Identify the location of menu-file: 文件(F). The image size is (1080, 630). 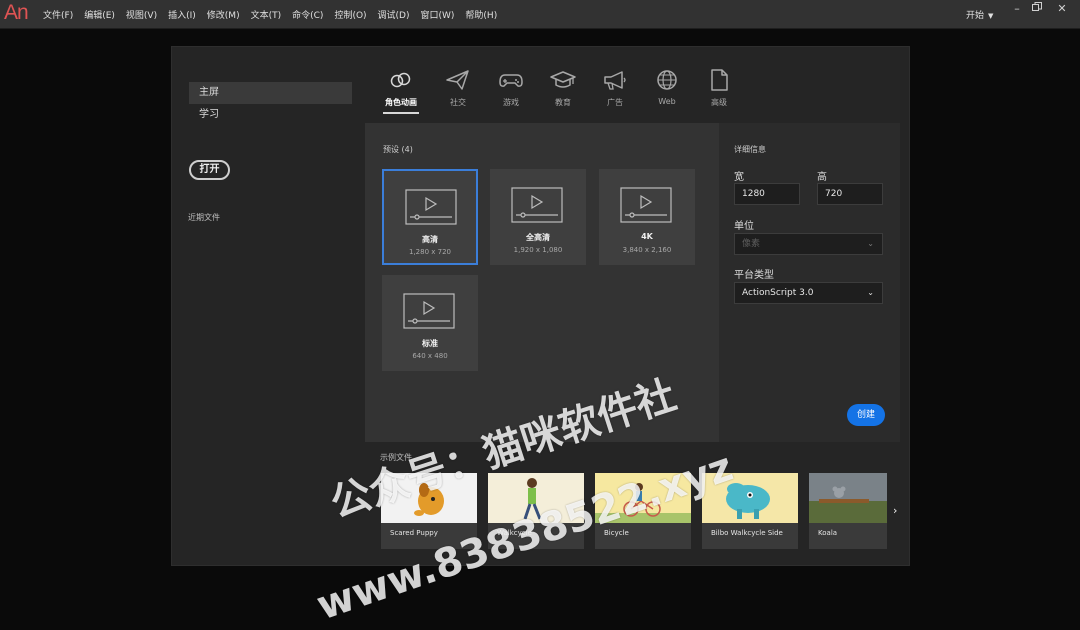
(58, 14).